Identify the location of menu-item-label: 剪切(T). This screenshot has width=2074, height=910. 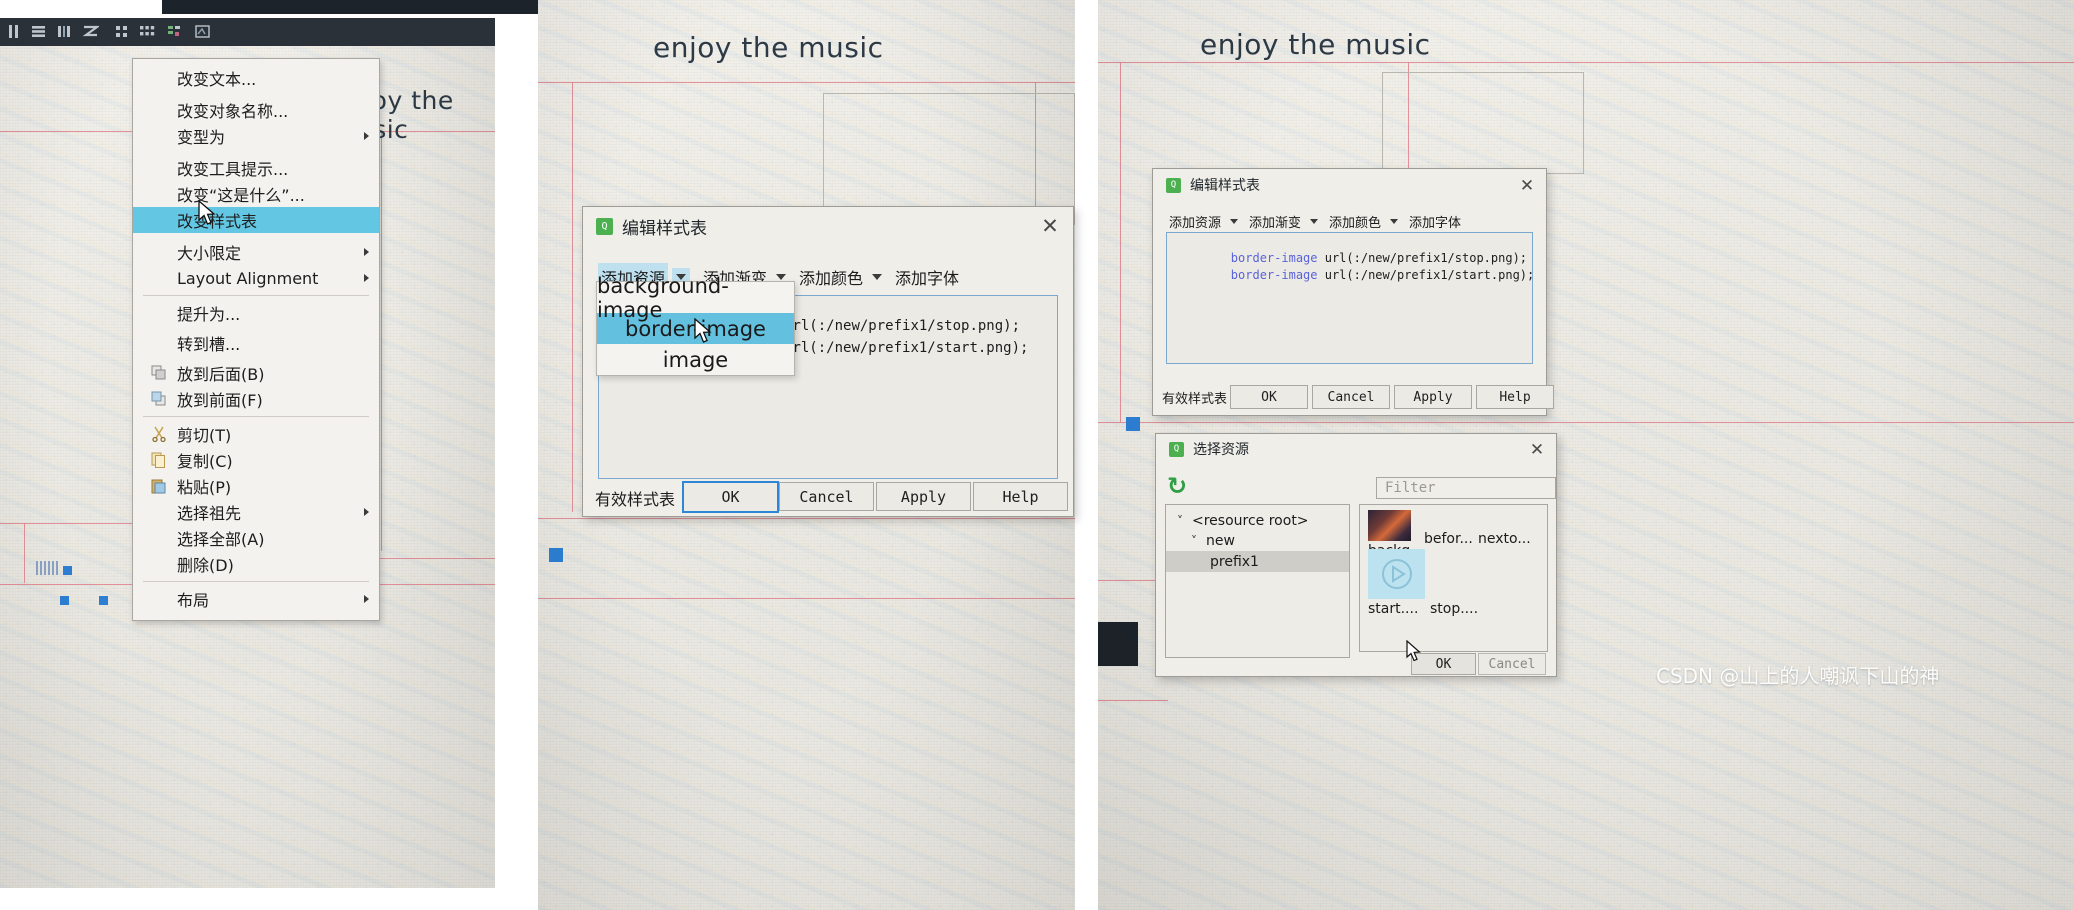
(204, 435).